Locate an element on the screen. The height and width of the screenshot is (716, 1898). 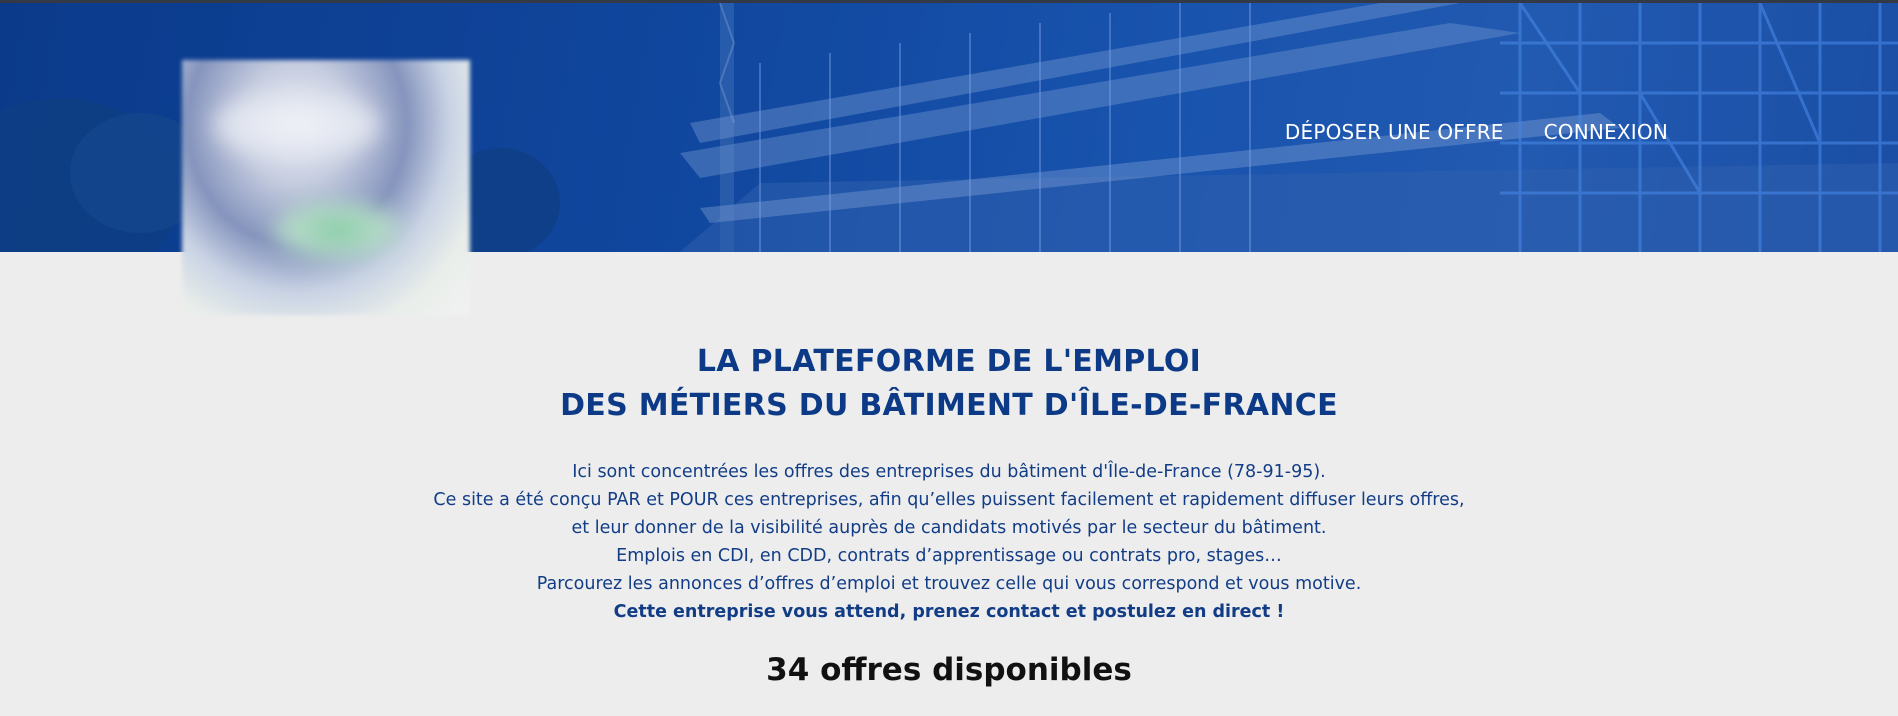
deposit-offer-link: DÉPOSER UNE OFFRE is located at coordinates (1394, 132).